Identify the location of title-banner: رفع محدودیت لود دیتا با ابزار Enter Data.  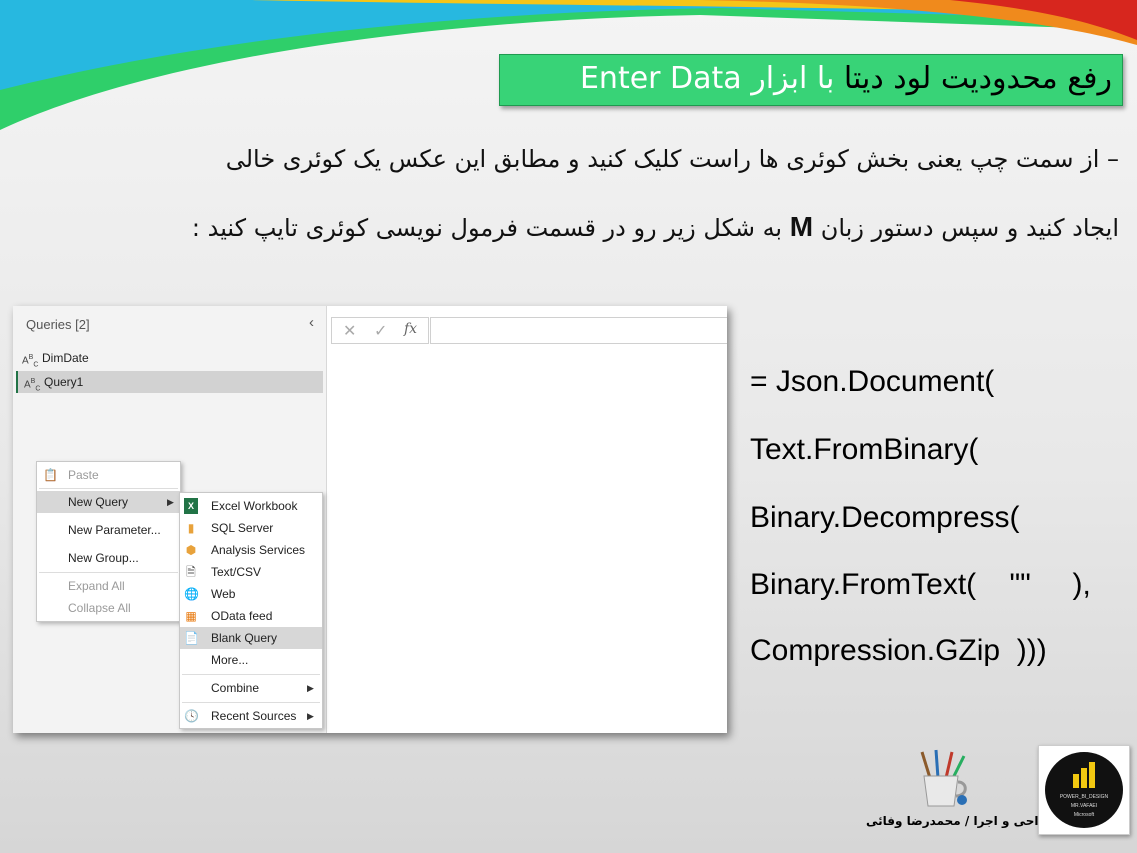
(811, 80).